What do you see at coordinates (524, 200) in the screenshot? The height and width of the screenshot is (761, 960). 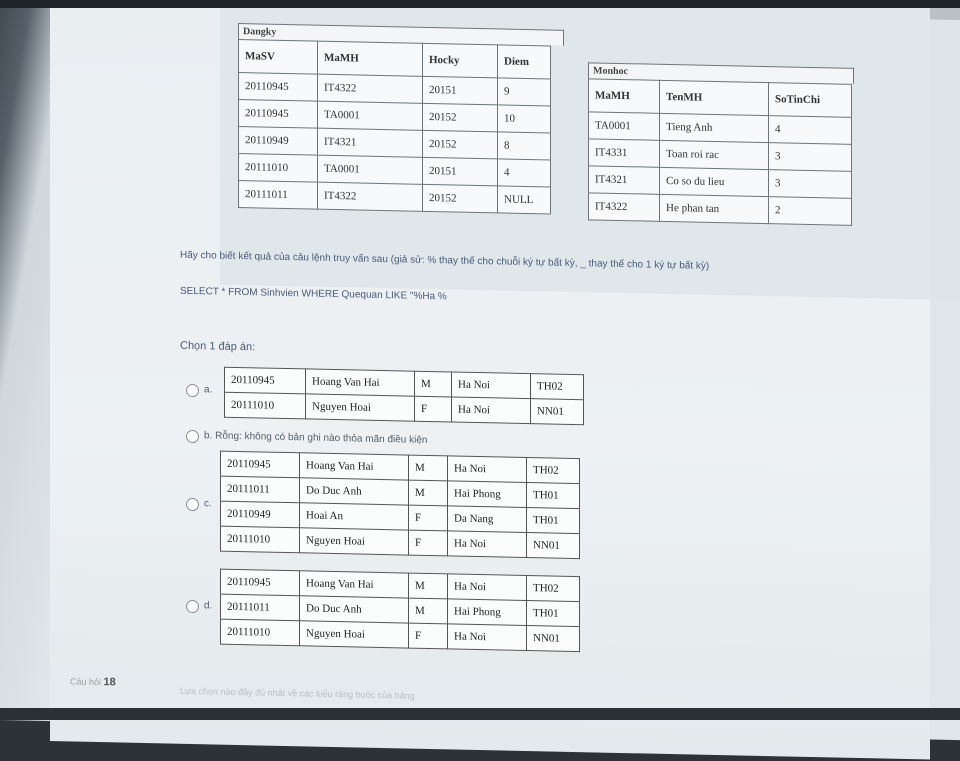 I see `dangky-cell: NULL` at bounding box center [524, 200].